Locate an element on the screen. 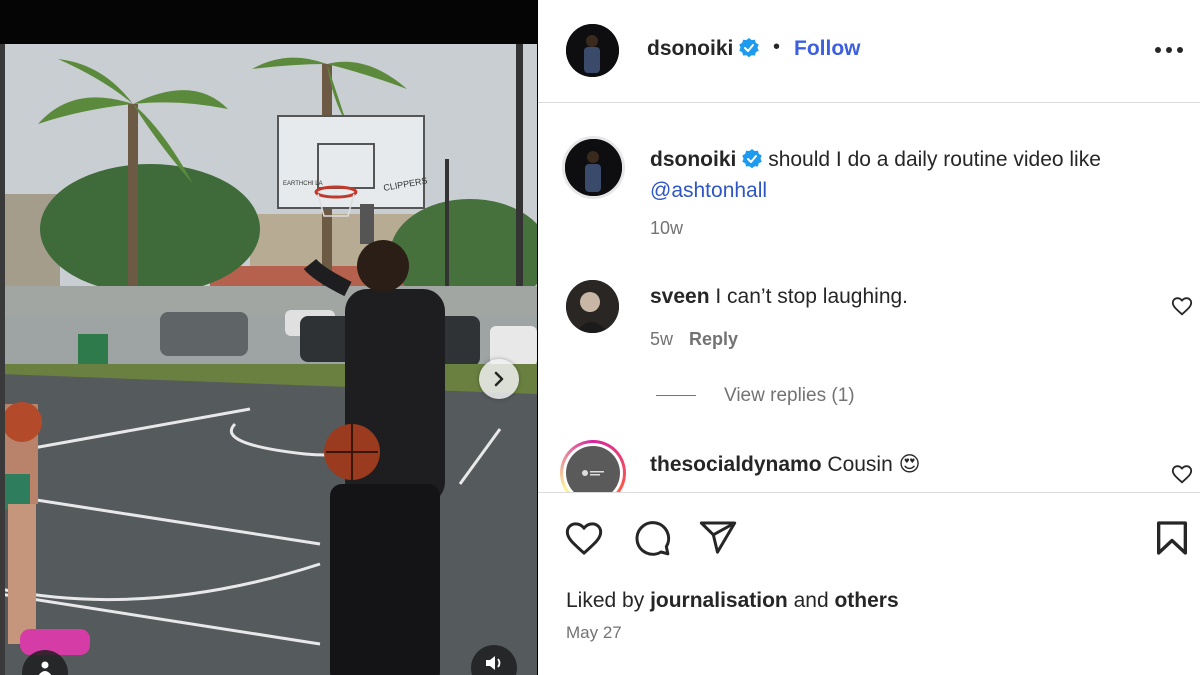 The height and width of the screenshot is (675, 1200). media-top-bar is located at coordinates (268, 22).